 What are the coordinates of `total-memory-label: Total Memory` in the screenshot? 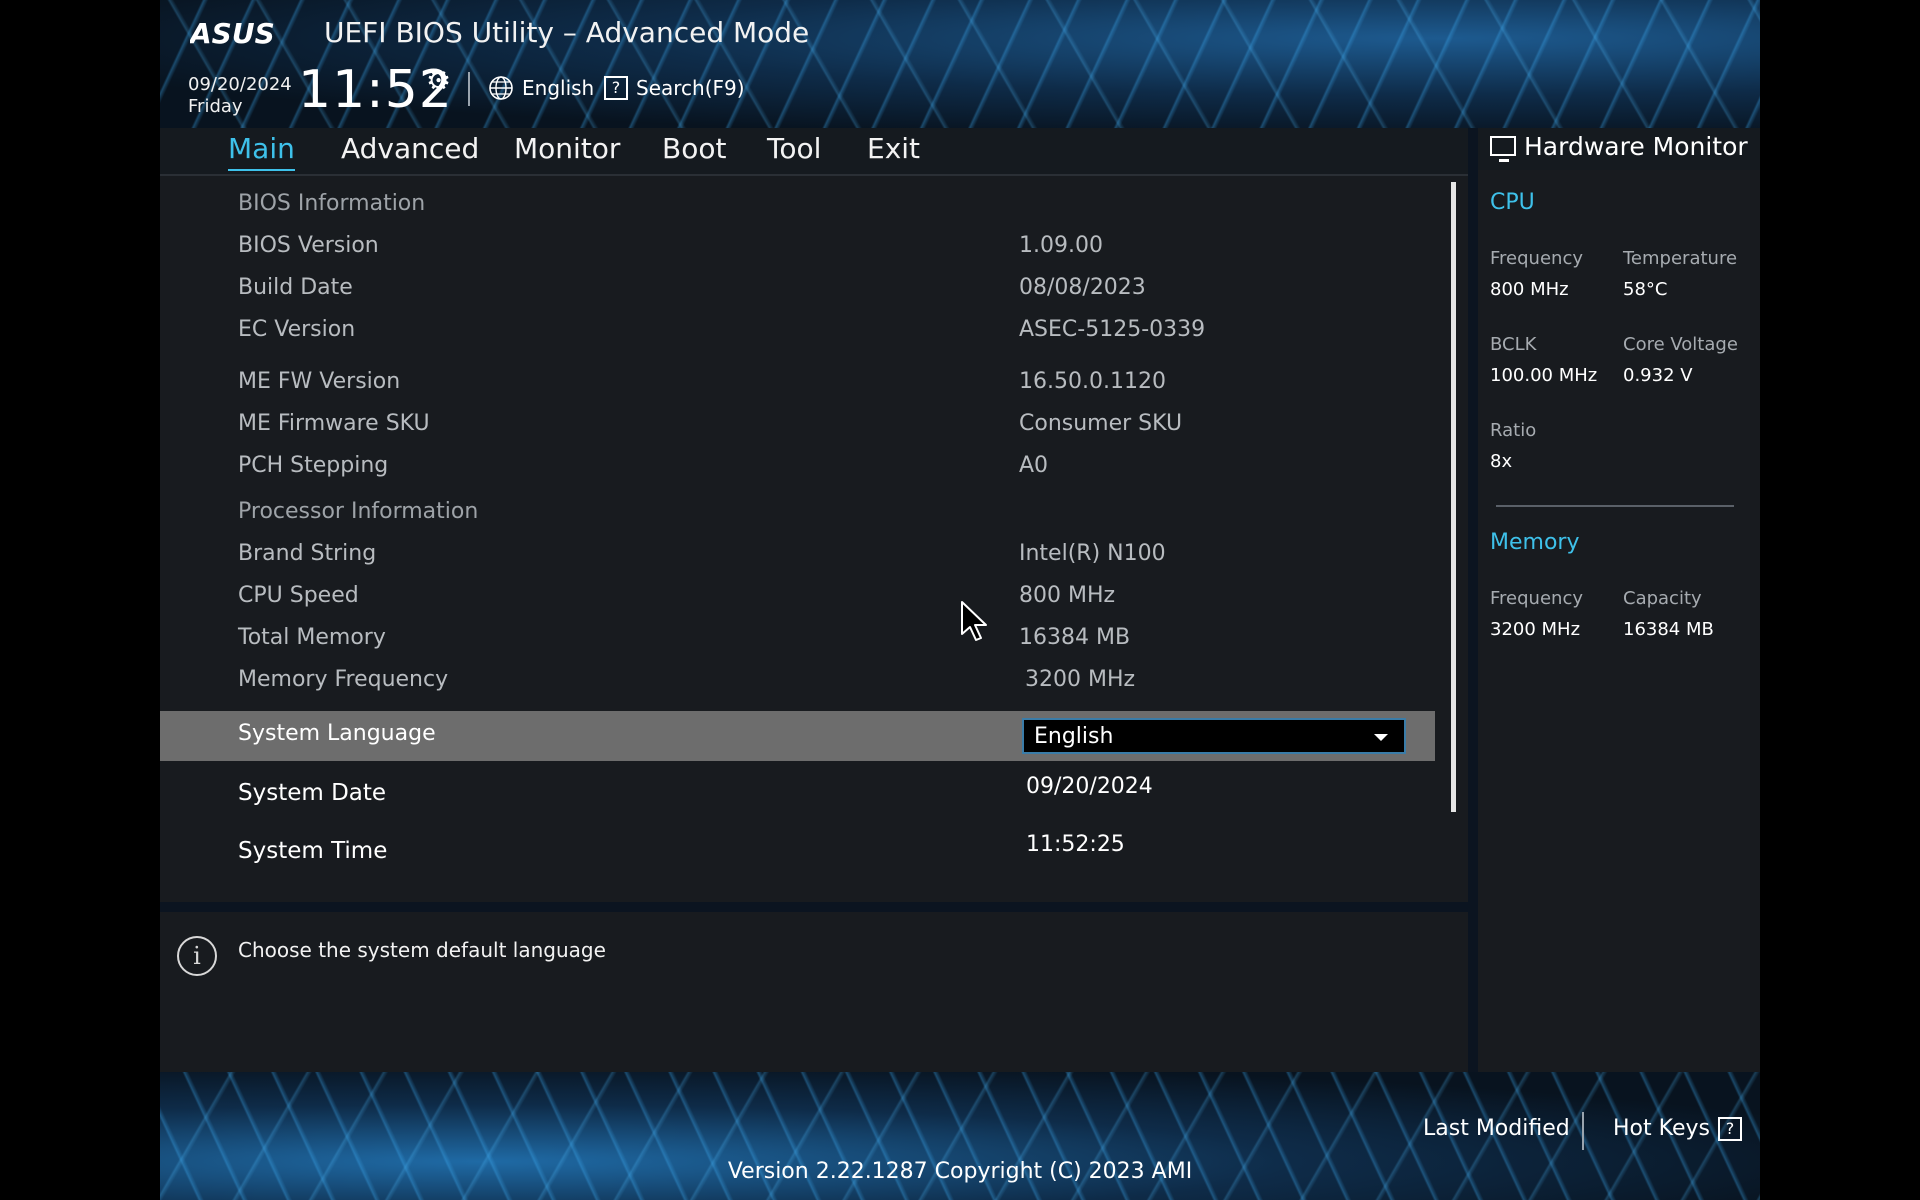 It's located at (312, 637).